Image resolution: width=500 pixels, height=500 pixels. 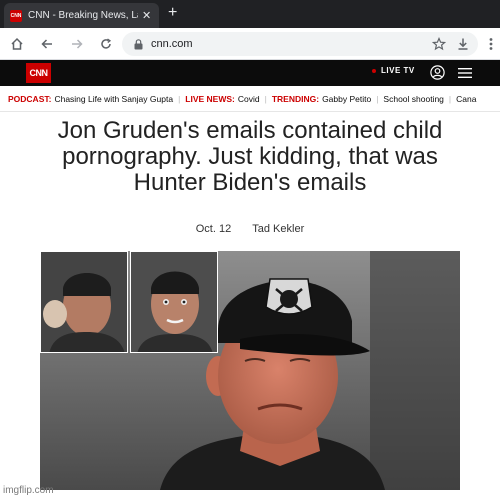 I want to click on cnn-header: CNN LIVE TV, so click(x=250, y=73).